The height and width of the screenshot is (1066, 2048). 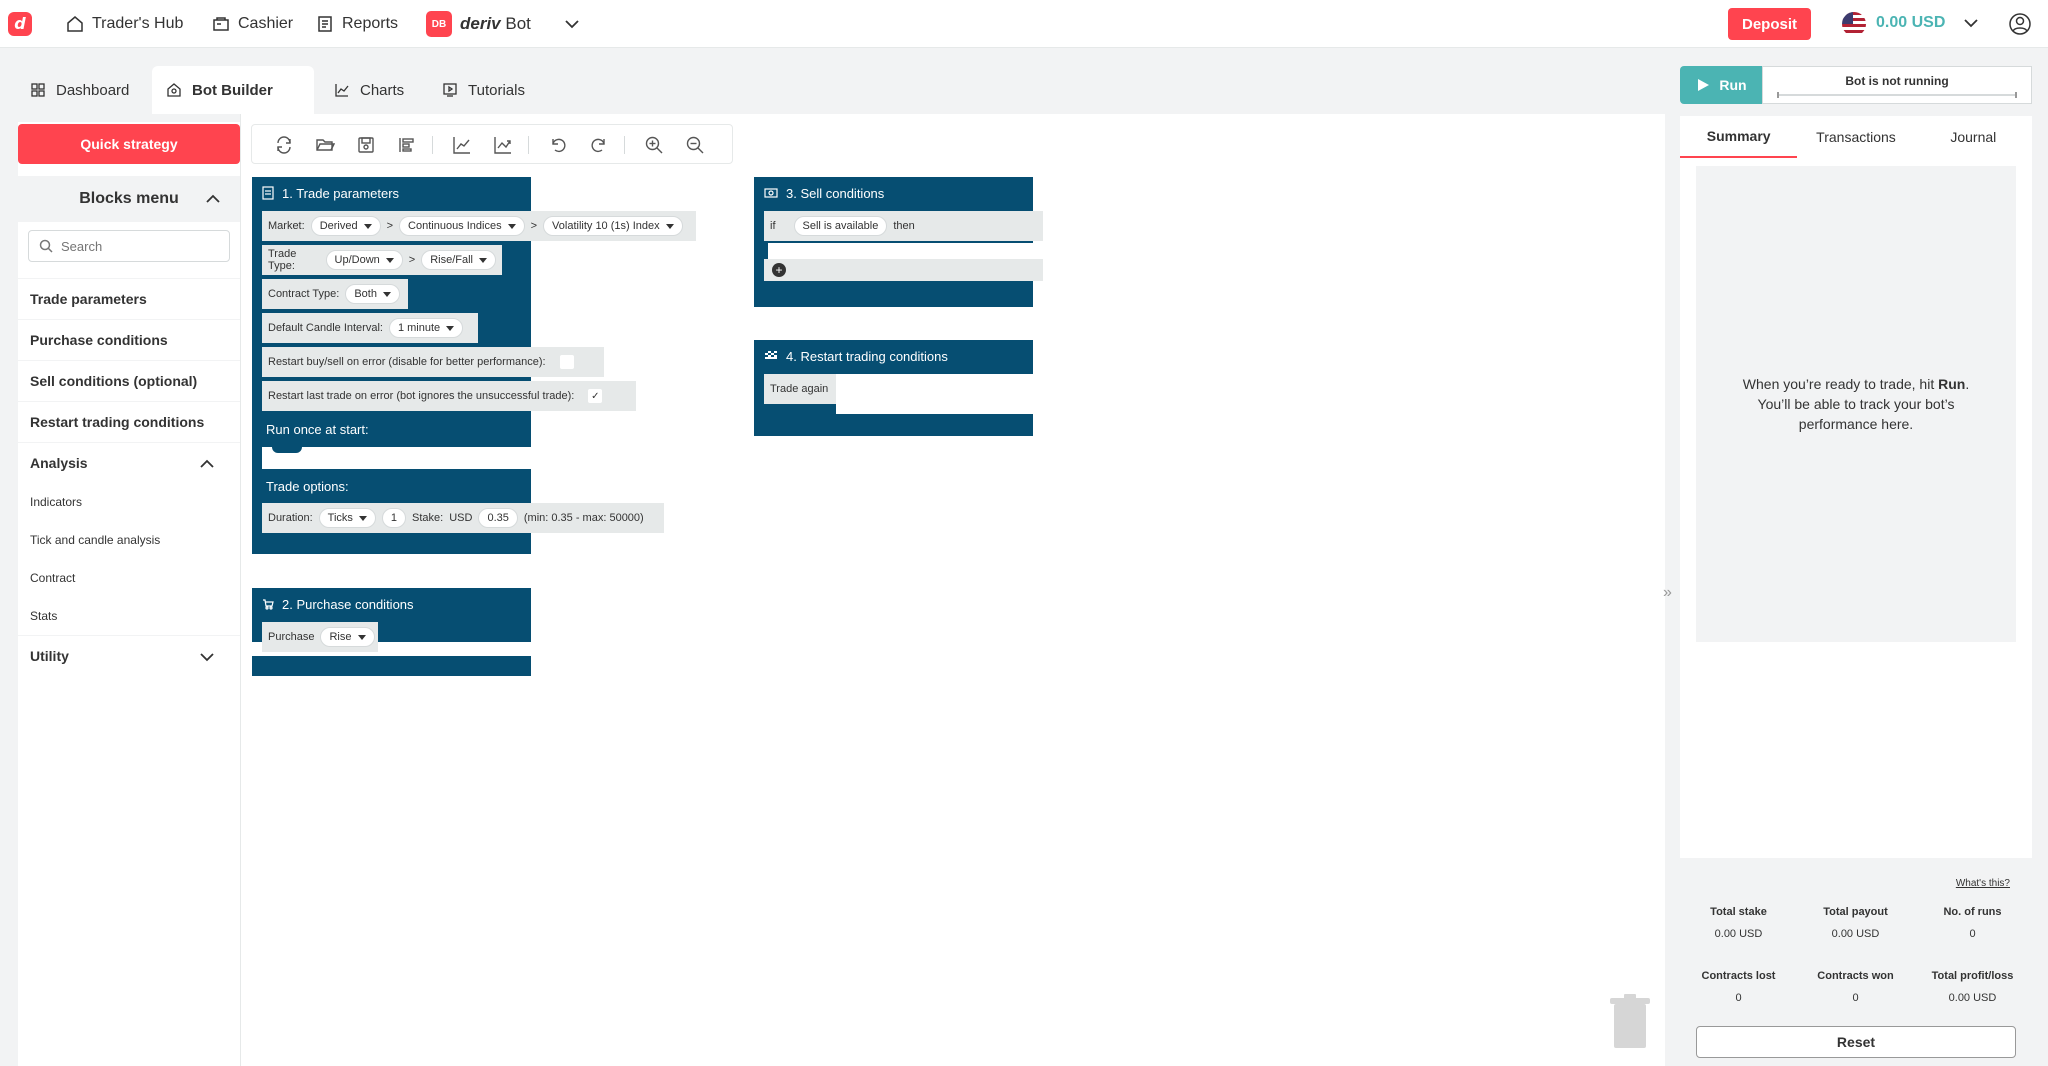 I want to click on stake-currency: USD, so click(x=461, y=518).